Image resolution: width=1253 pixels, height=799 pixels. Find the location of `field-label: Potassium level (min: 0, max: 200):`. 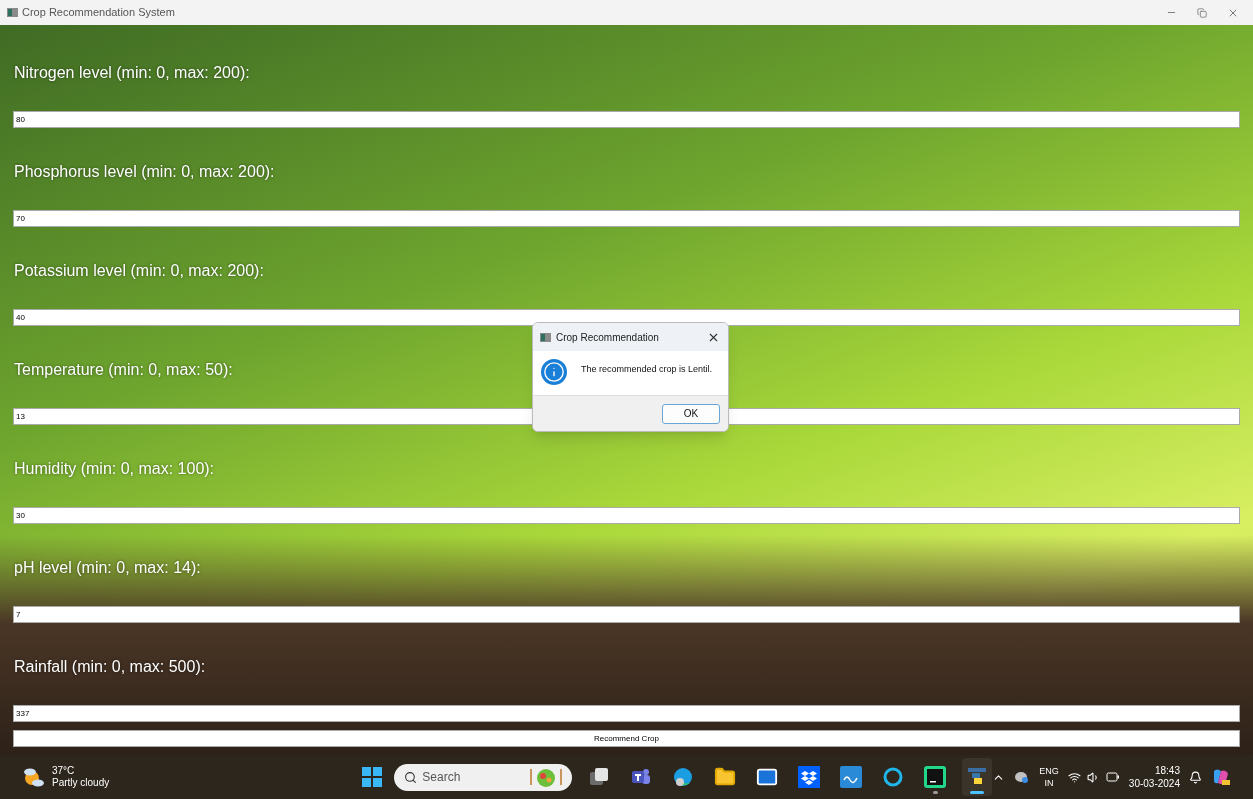

field-label: Potassium level (min: 0, max: 200): is located at coordinates (139, 271).